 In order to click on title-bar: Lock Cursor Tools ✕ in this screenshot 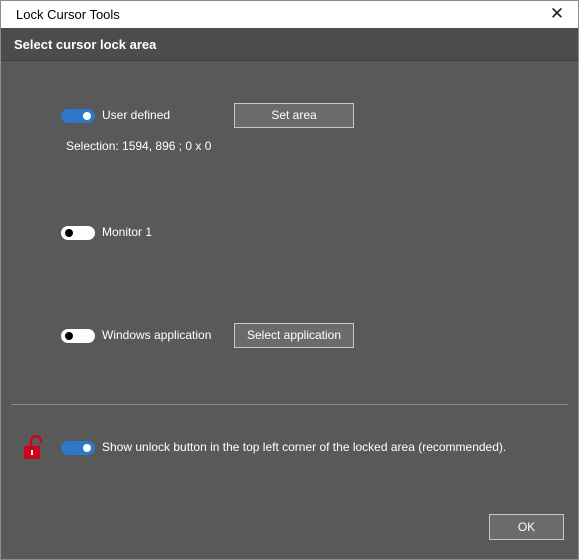, I will do `click(289, 14)`.